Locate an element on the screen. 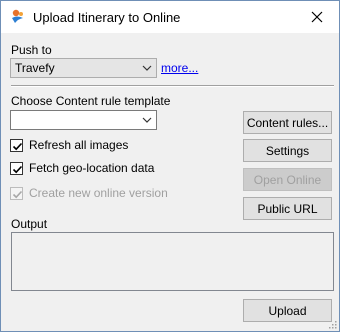 The width and height of the screenshot is (340, 332). content-rule-dropdown is located at coordinates (83, 120).